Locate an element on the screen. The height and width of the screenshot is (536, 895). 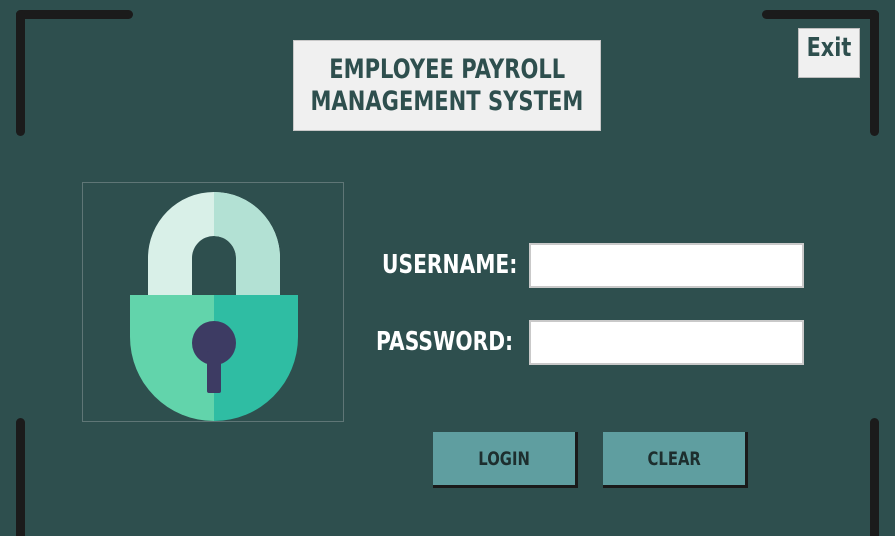
padlock-icon is located at coordinates (214, 306).